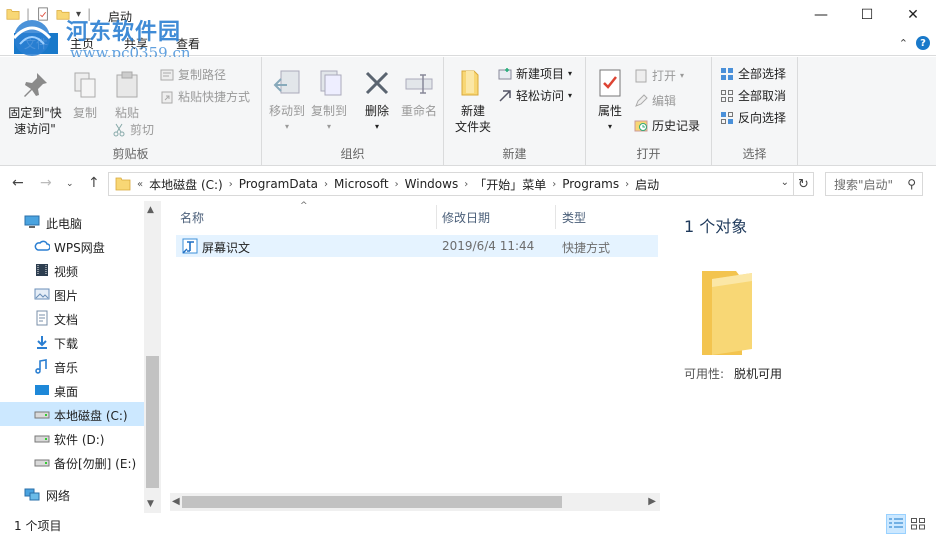 The image size is (936, 536). I want to click on sidebar-item: 下载, so click(72, 342).